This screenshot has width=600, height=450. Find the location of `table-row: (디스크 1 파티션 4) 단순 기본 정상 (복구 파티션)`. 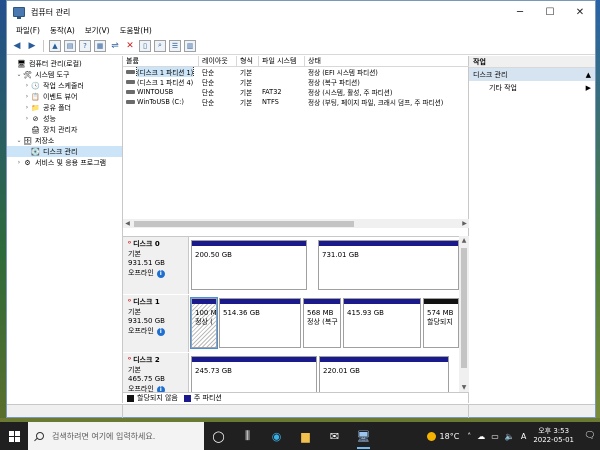

table-row: (디스크 1 파티션 4) 단순 기본 정상 (복구 파티션) is located at coordinates (296, 82).